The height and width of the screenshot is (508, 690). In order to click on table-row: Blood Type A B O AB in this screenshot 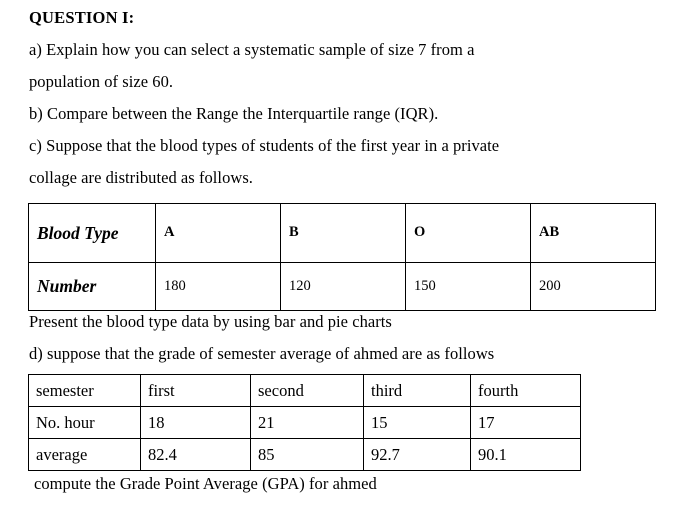, I will do `click(342, 233)`.